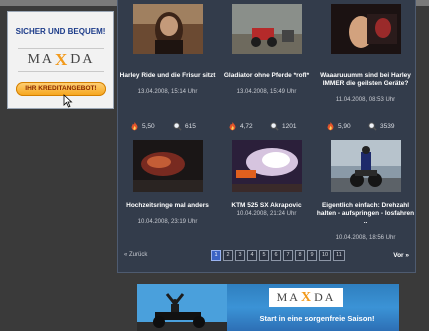 Image resolution: width=429 pixels, height=331 pixels. What do you see at coordinates (339, 255) in the screenshot?
I see `page-11-button: 11` at bounding box center [339, 255].